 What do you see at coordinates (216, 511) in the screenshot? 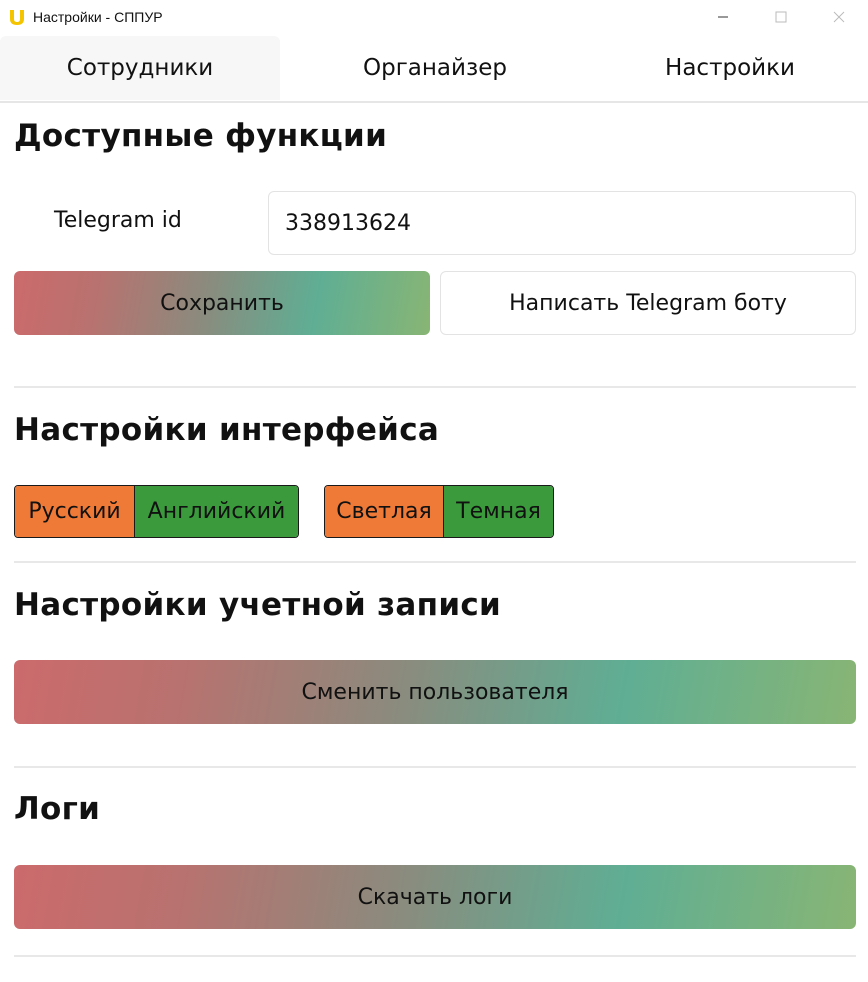
I see `language-option-english: Английский` at bounding box center [216, 511].